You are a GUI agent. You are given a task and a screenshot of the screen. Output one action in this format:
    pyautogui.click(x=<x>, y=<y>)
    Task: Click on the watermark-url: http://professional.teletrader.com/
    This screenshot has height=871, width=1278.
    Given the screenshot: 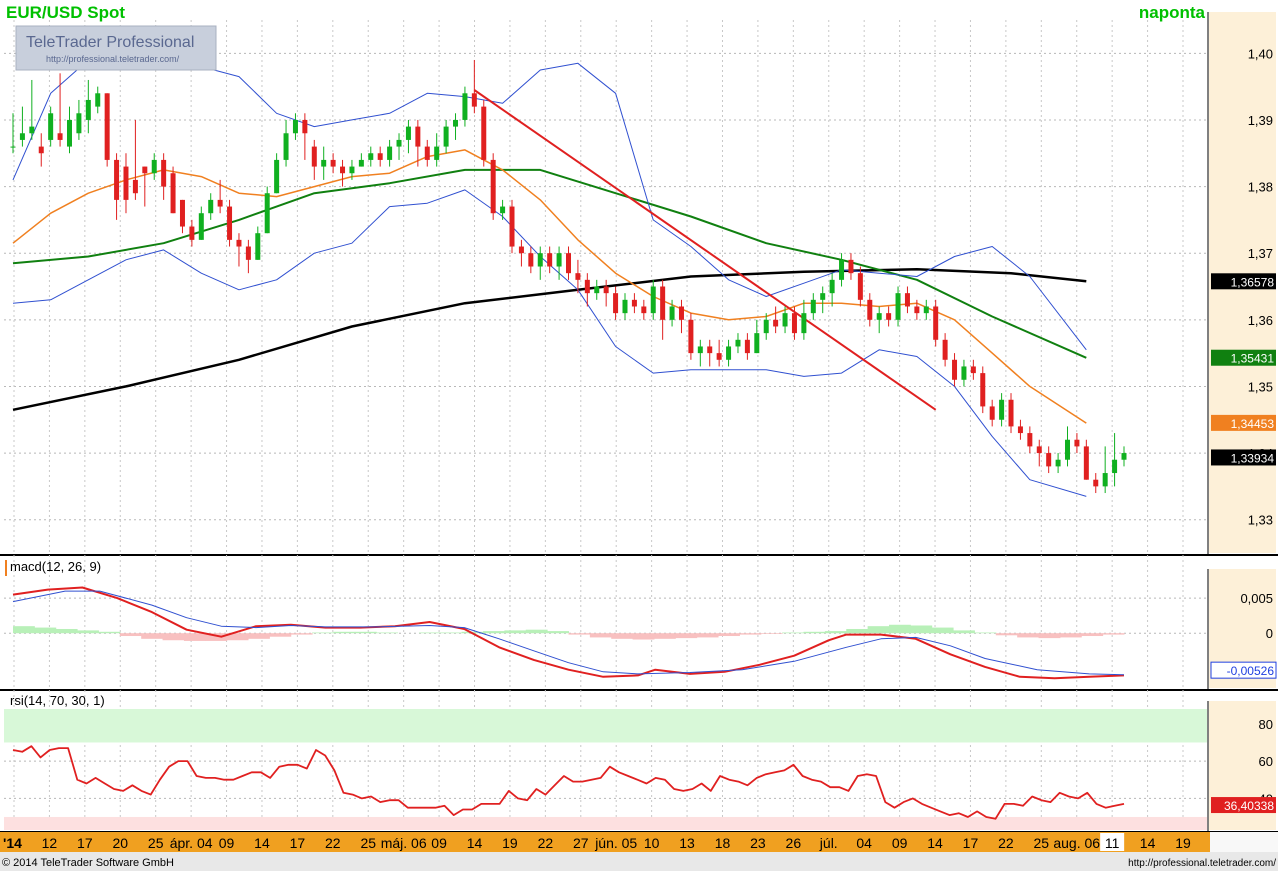 What is the action you would take?
    pyautogui.click(x=113, y=59)
    